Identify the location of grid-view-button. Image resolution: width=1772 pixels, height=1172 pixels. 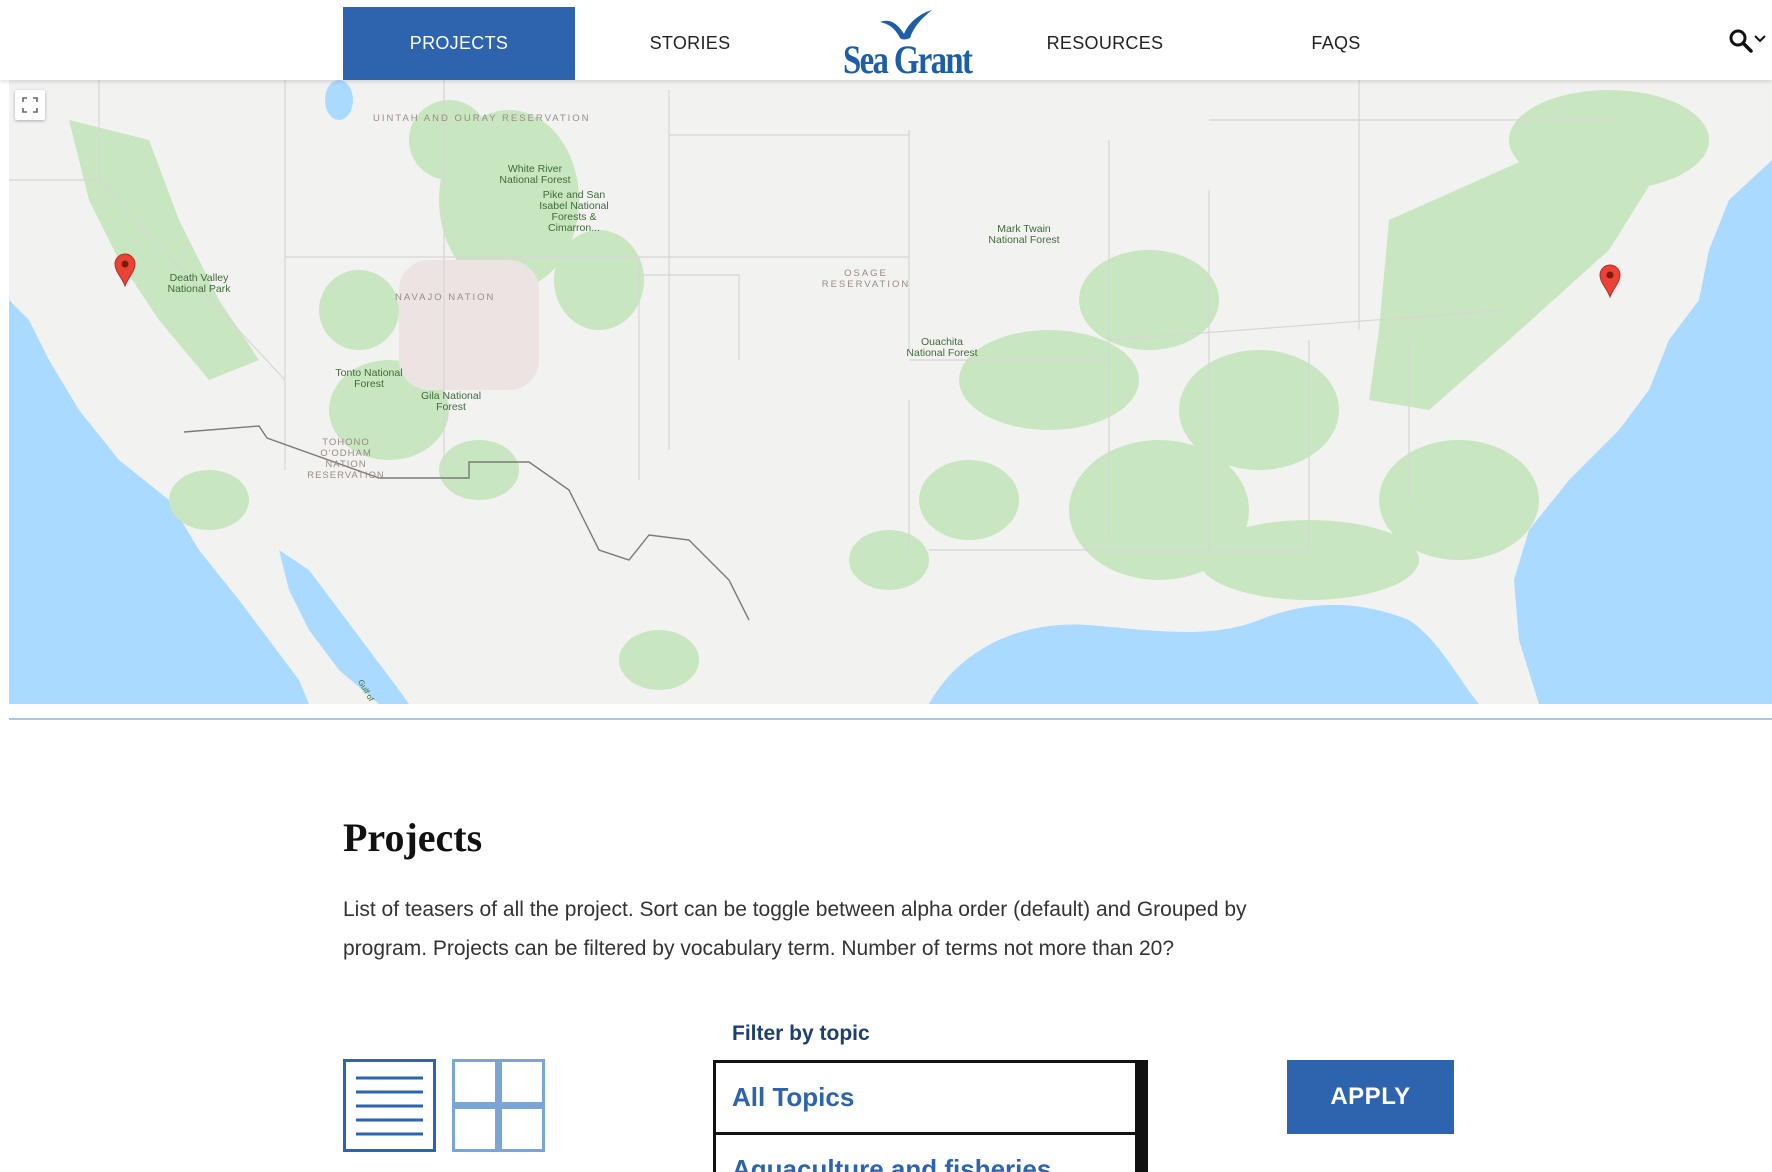
(498, 1105).